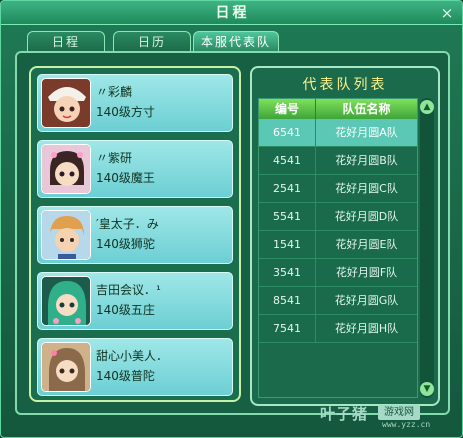 The image size is (463, 438). What do you see at coordinates (287, 300) in the screenshot?
I see `team-id: 8541` at bounding box center [287, 300].